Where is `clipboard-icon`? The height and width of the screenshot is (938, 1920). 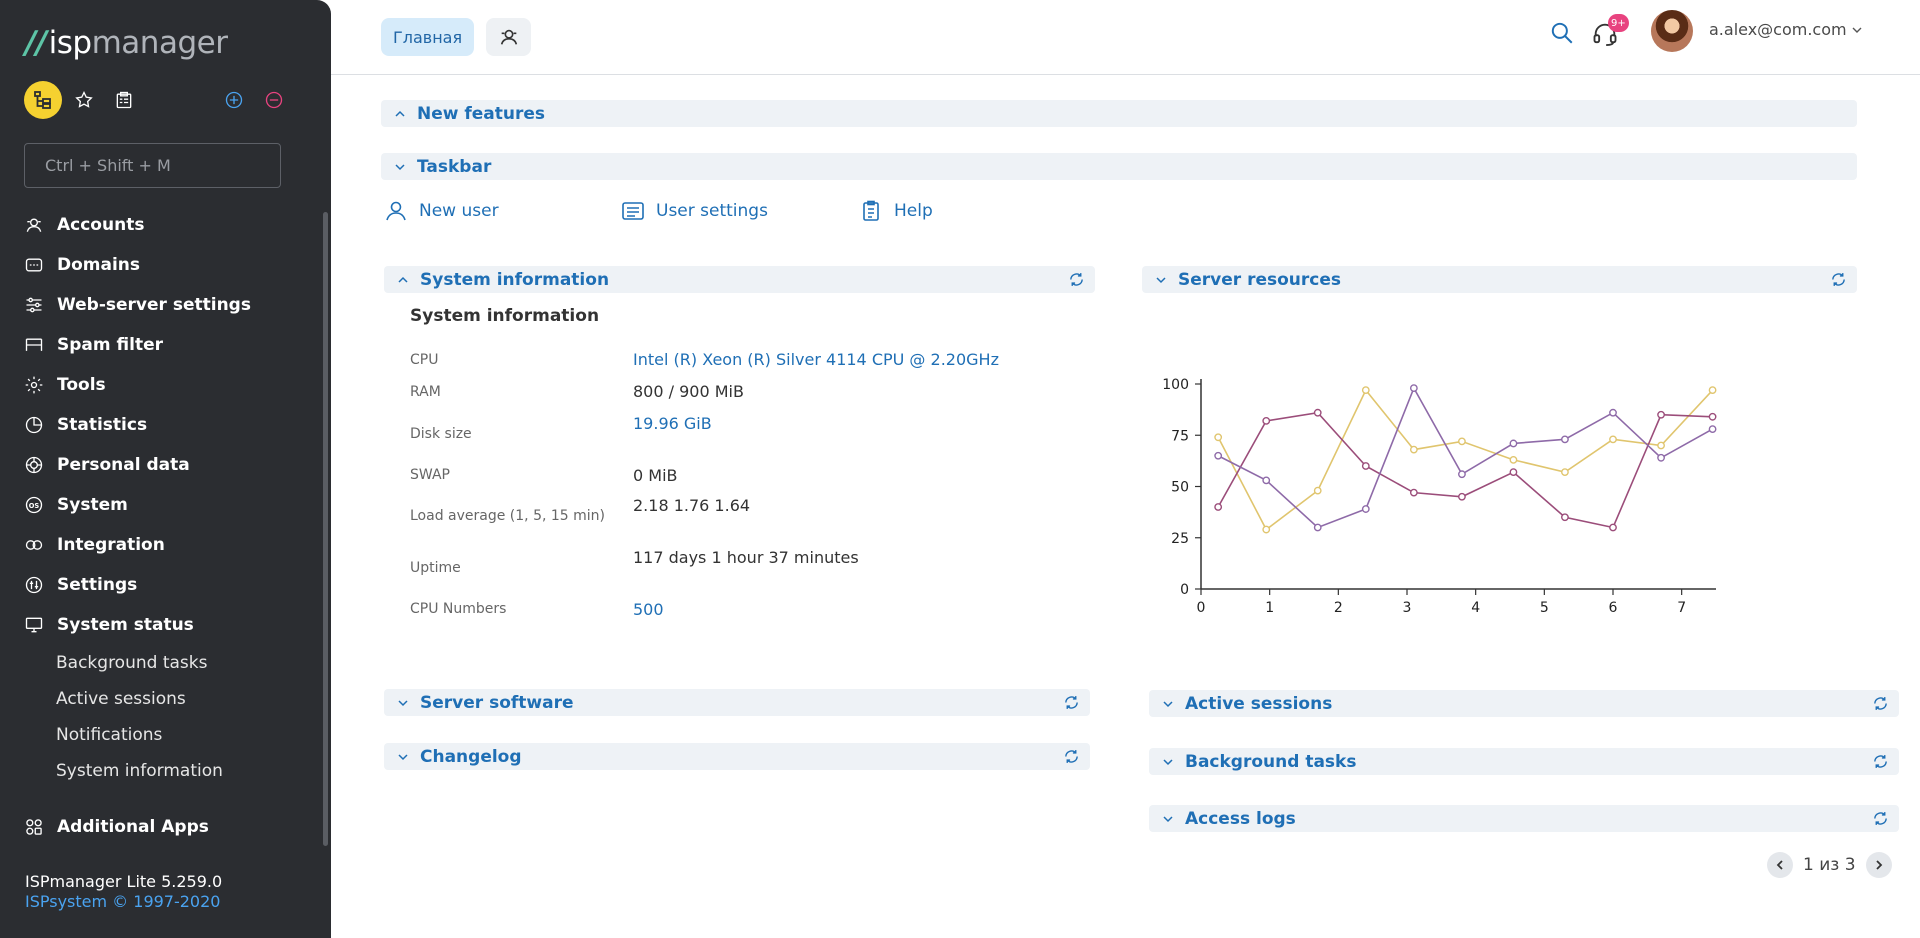 clipboard-icon is located at coordinates (124, 100).